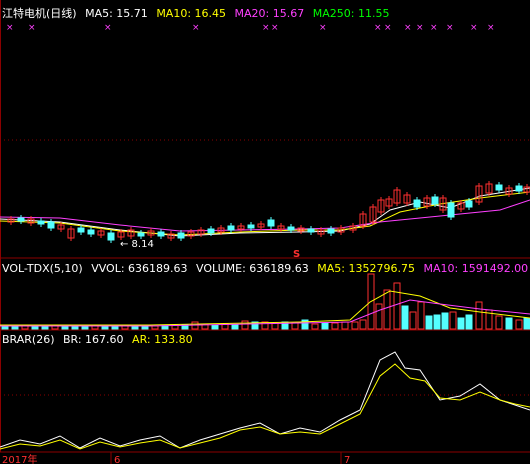 This screenshot has width=530, height=464. What do you see at coordinates (347, 459) in the screenshot?
I see `x-axis-month-7: 7` at bounding box center [347, 459].